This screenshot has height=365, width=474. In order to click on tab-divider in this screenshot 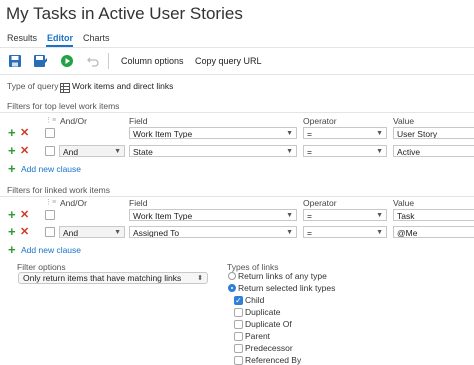, I will do `click(237, 47)`.